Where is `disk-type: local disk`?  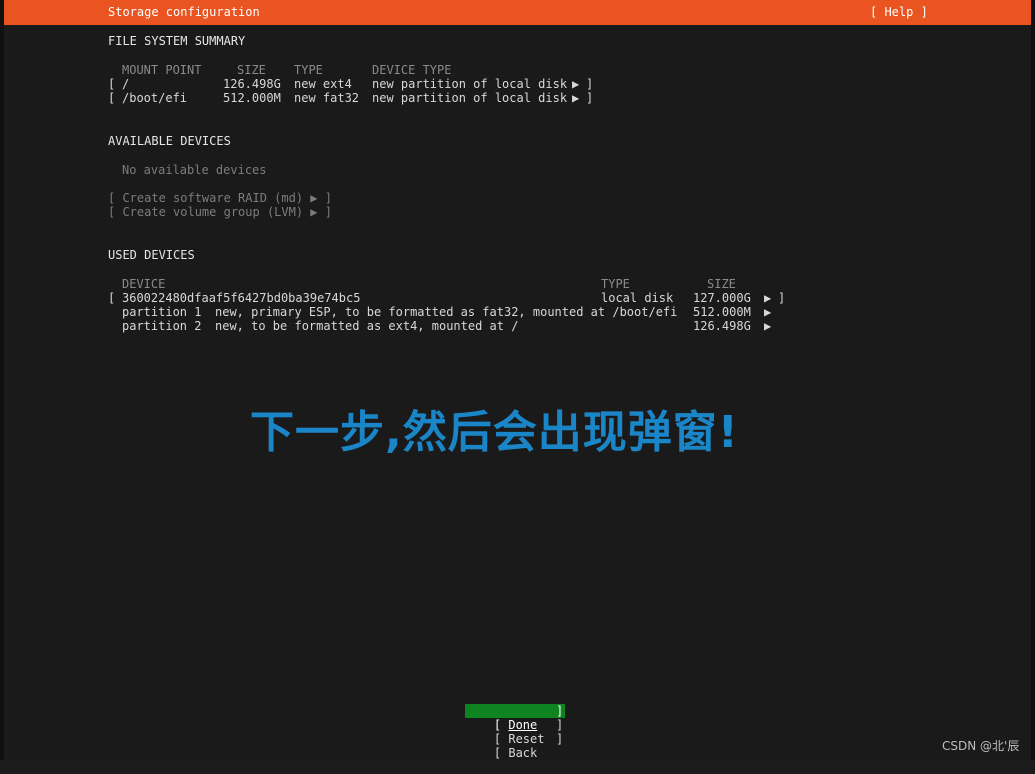 disk-type: local disk is located at coordinates (637, 298).